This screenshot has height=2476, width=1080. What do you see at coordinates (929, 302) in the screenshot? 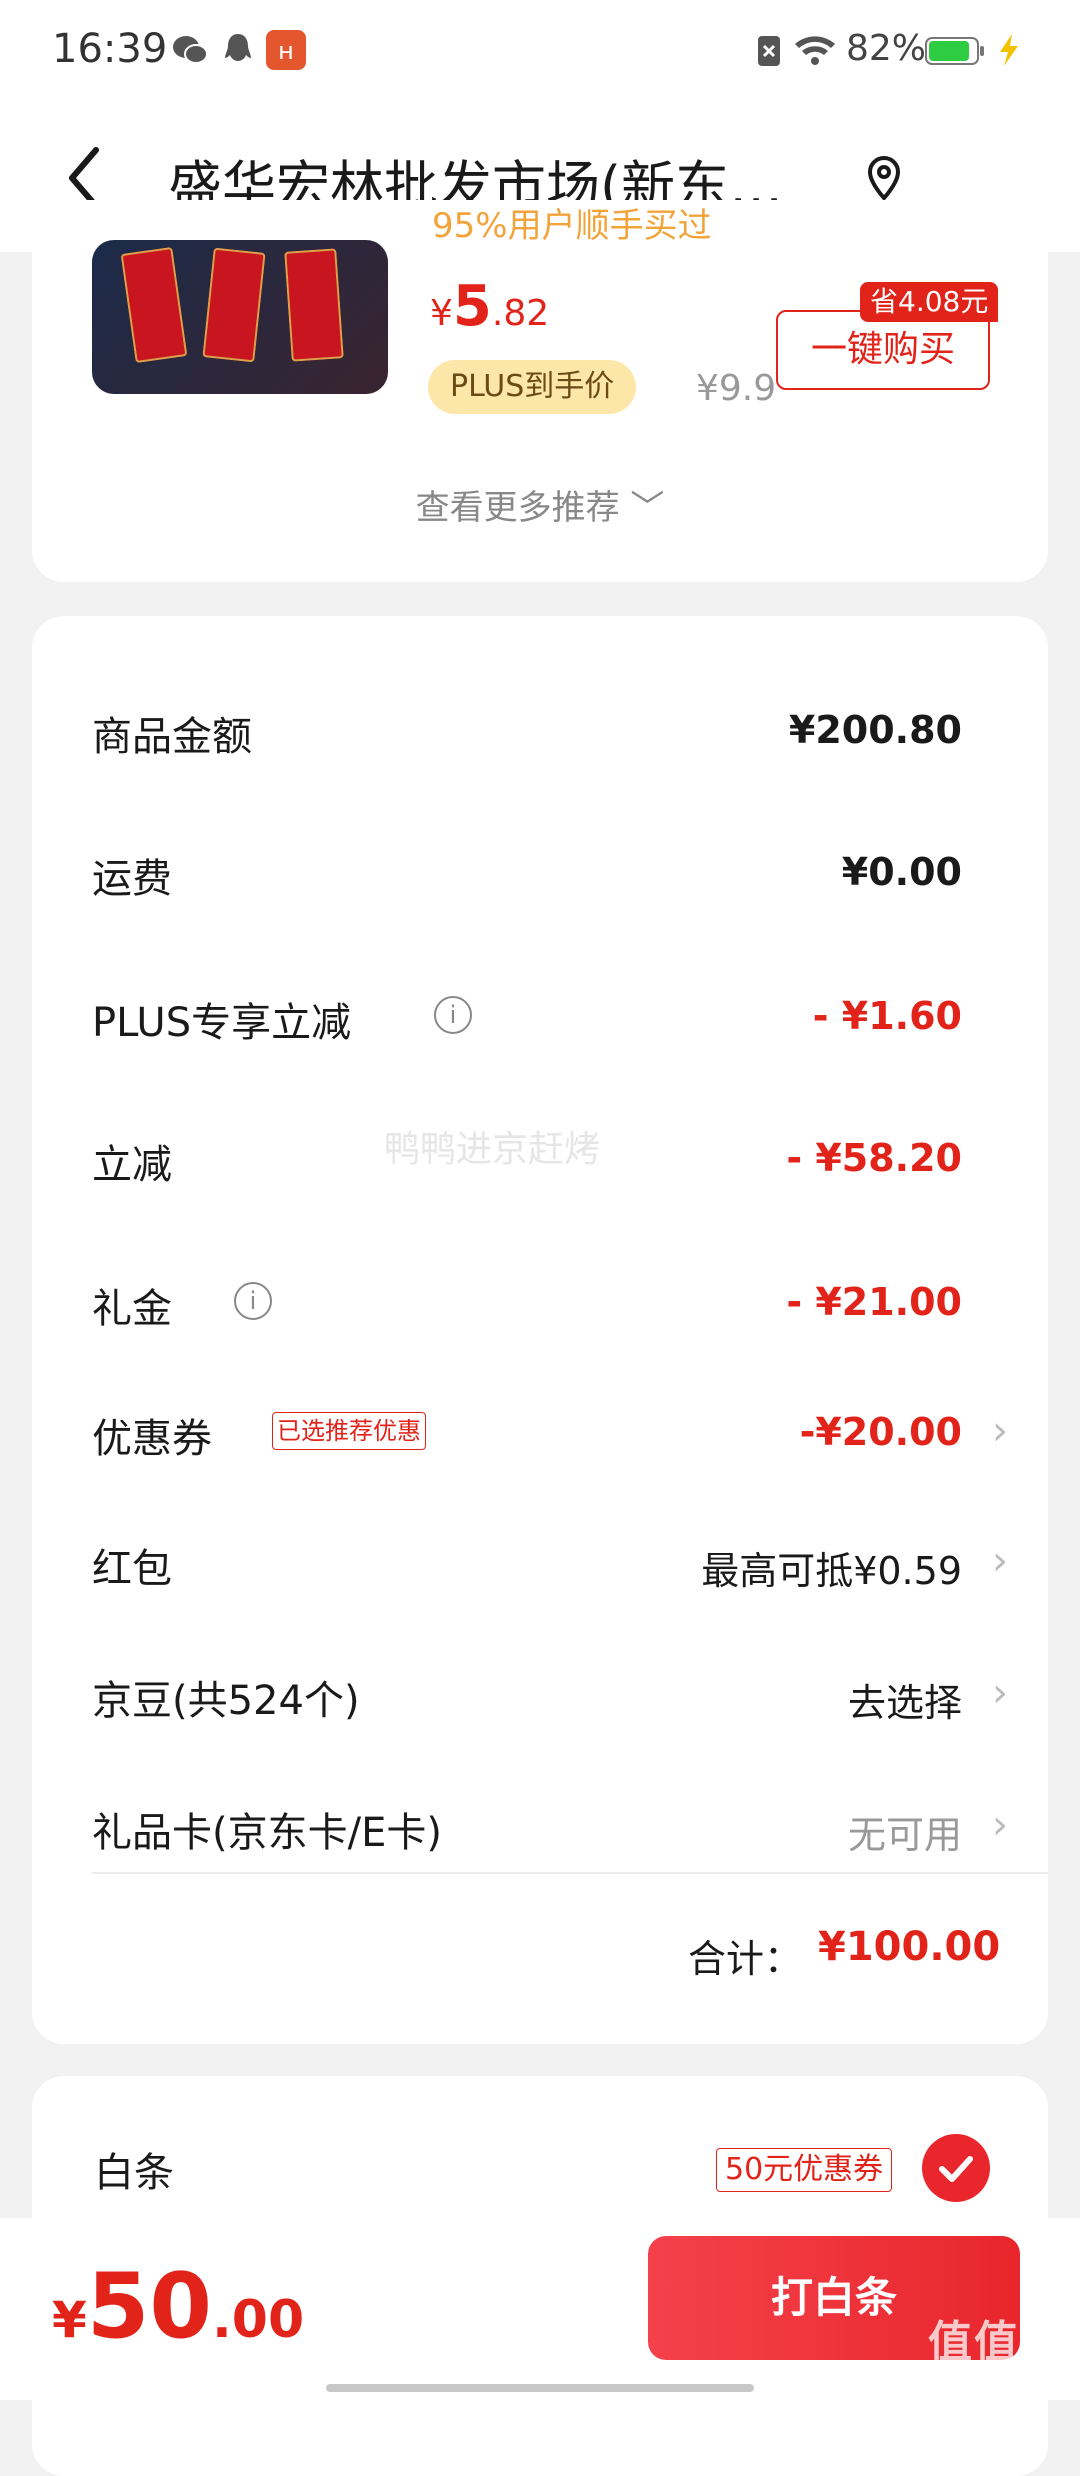
I see `save-badge: 省4.08元` at bounding box center [929, 302].